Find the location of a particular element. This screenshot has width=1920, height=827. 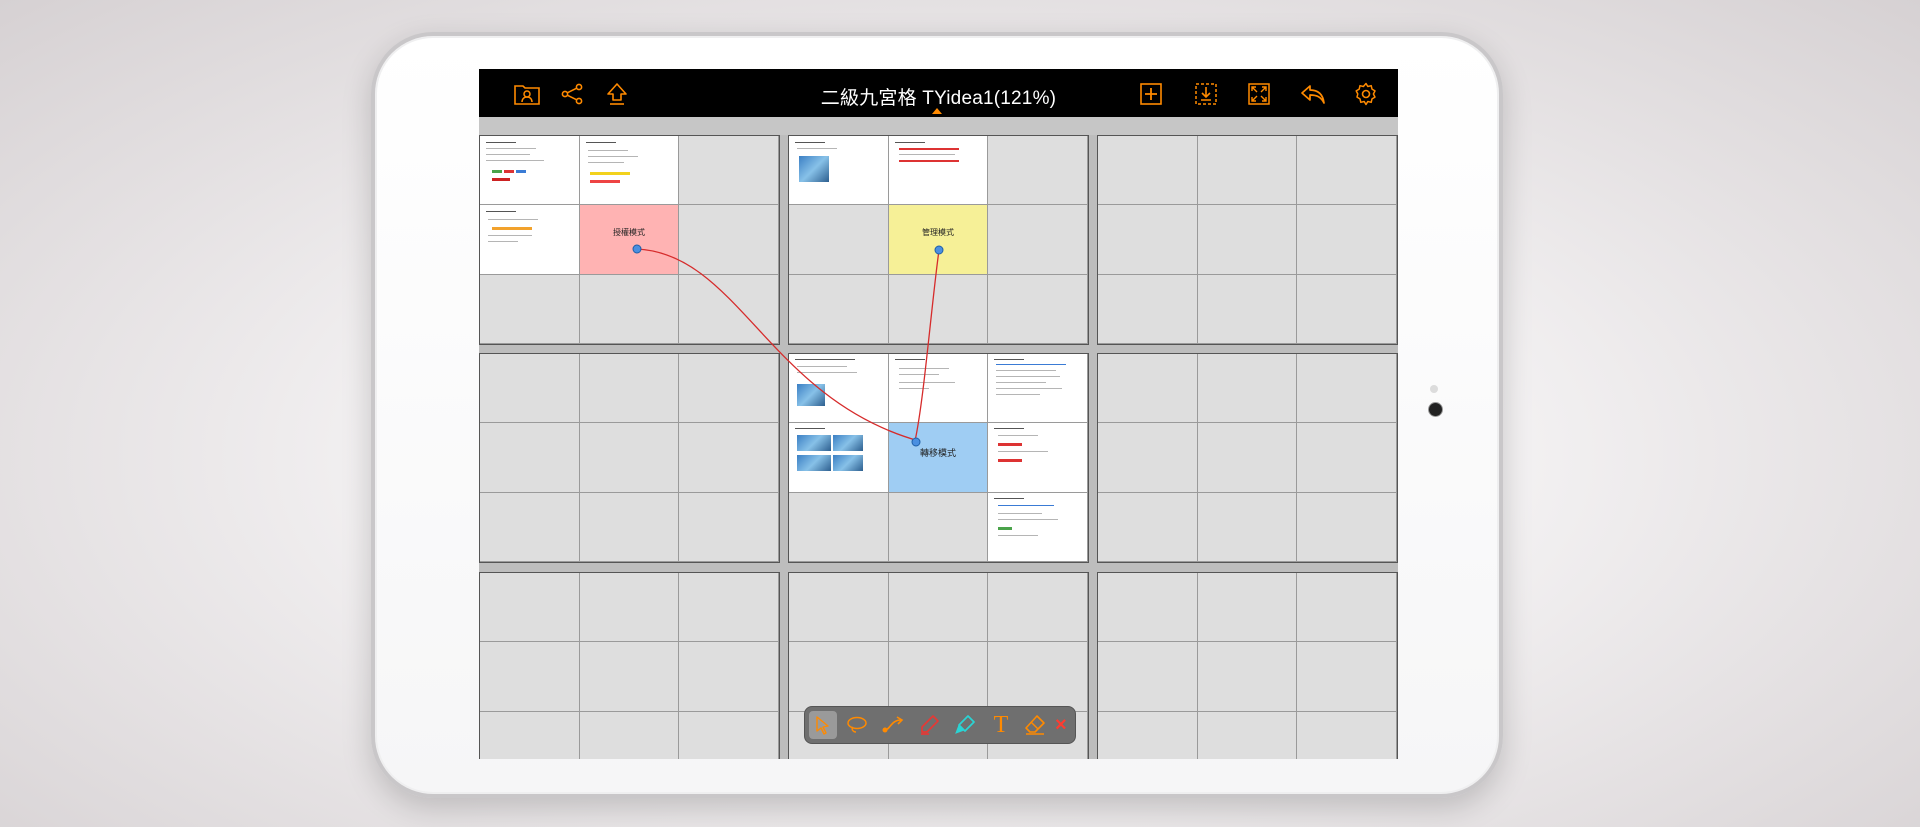

card-management: 管理模式 is located at coordinates (938, 240).